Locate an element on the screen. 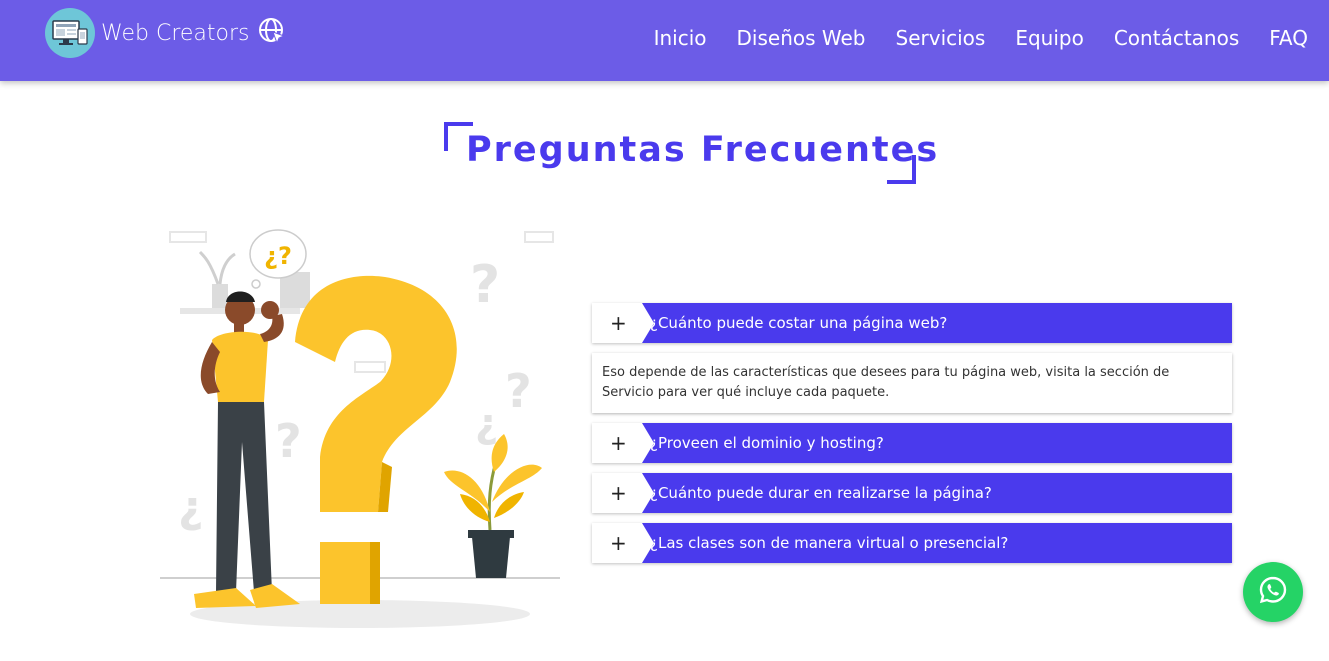 This screenshot has width=1329, height=661. whatsapp-button is located at coordinates (1273, 592).